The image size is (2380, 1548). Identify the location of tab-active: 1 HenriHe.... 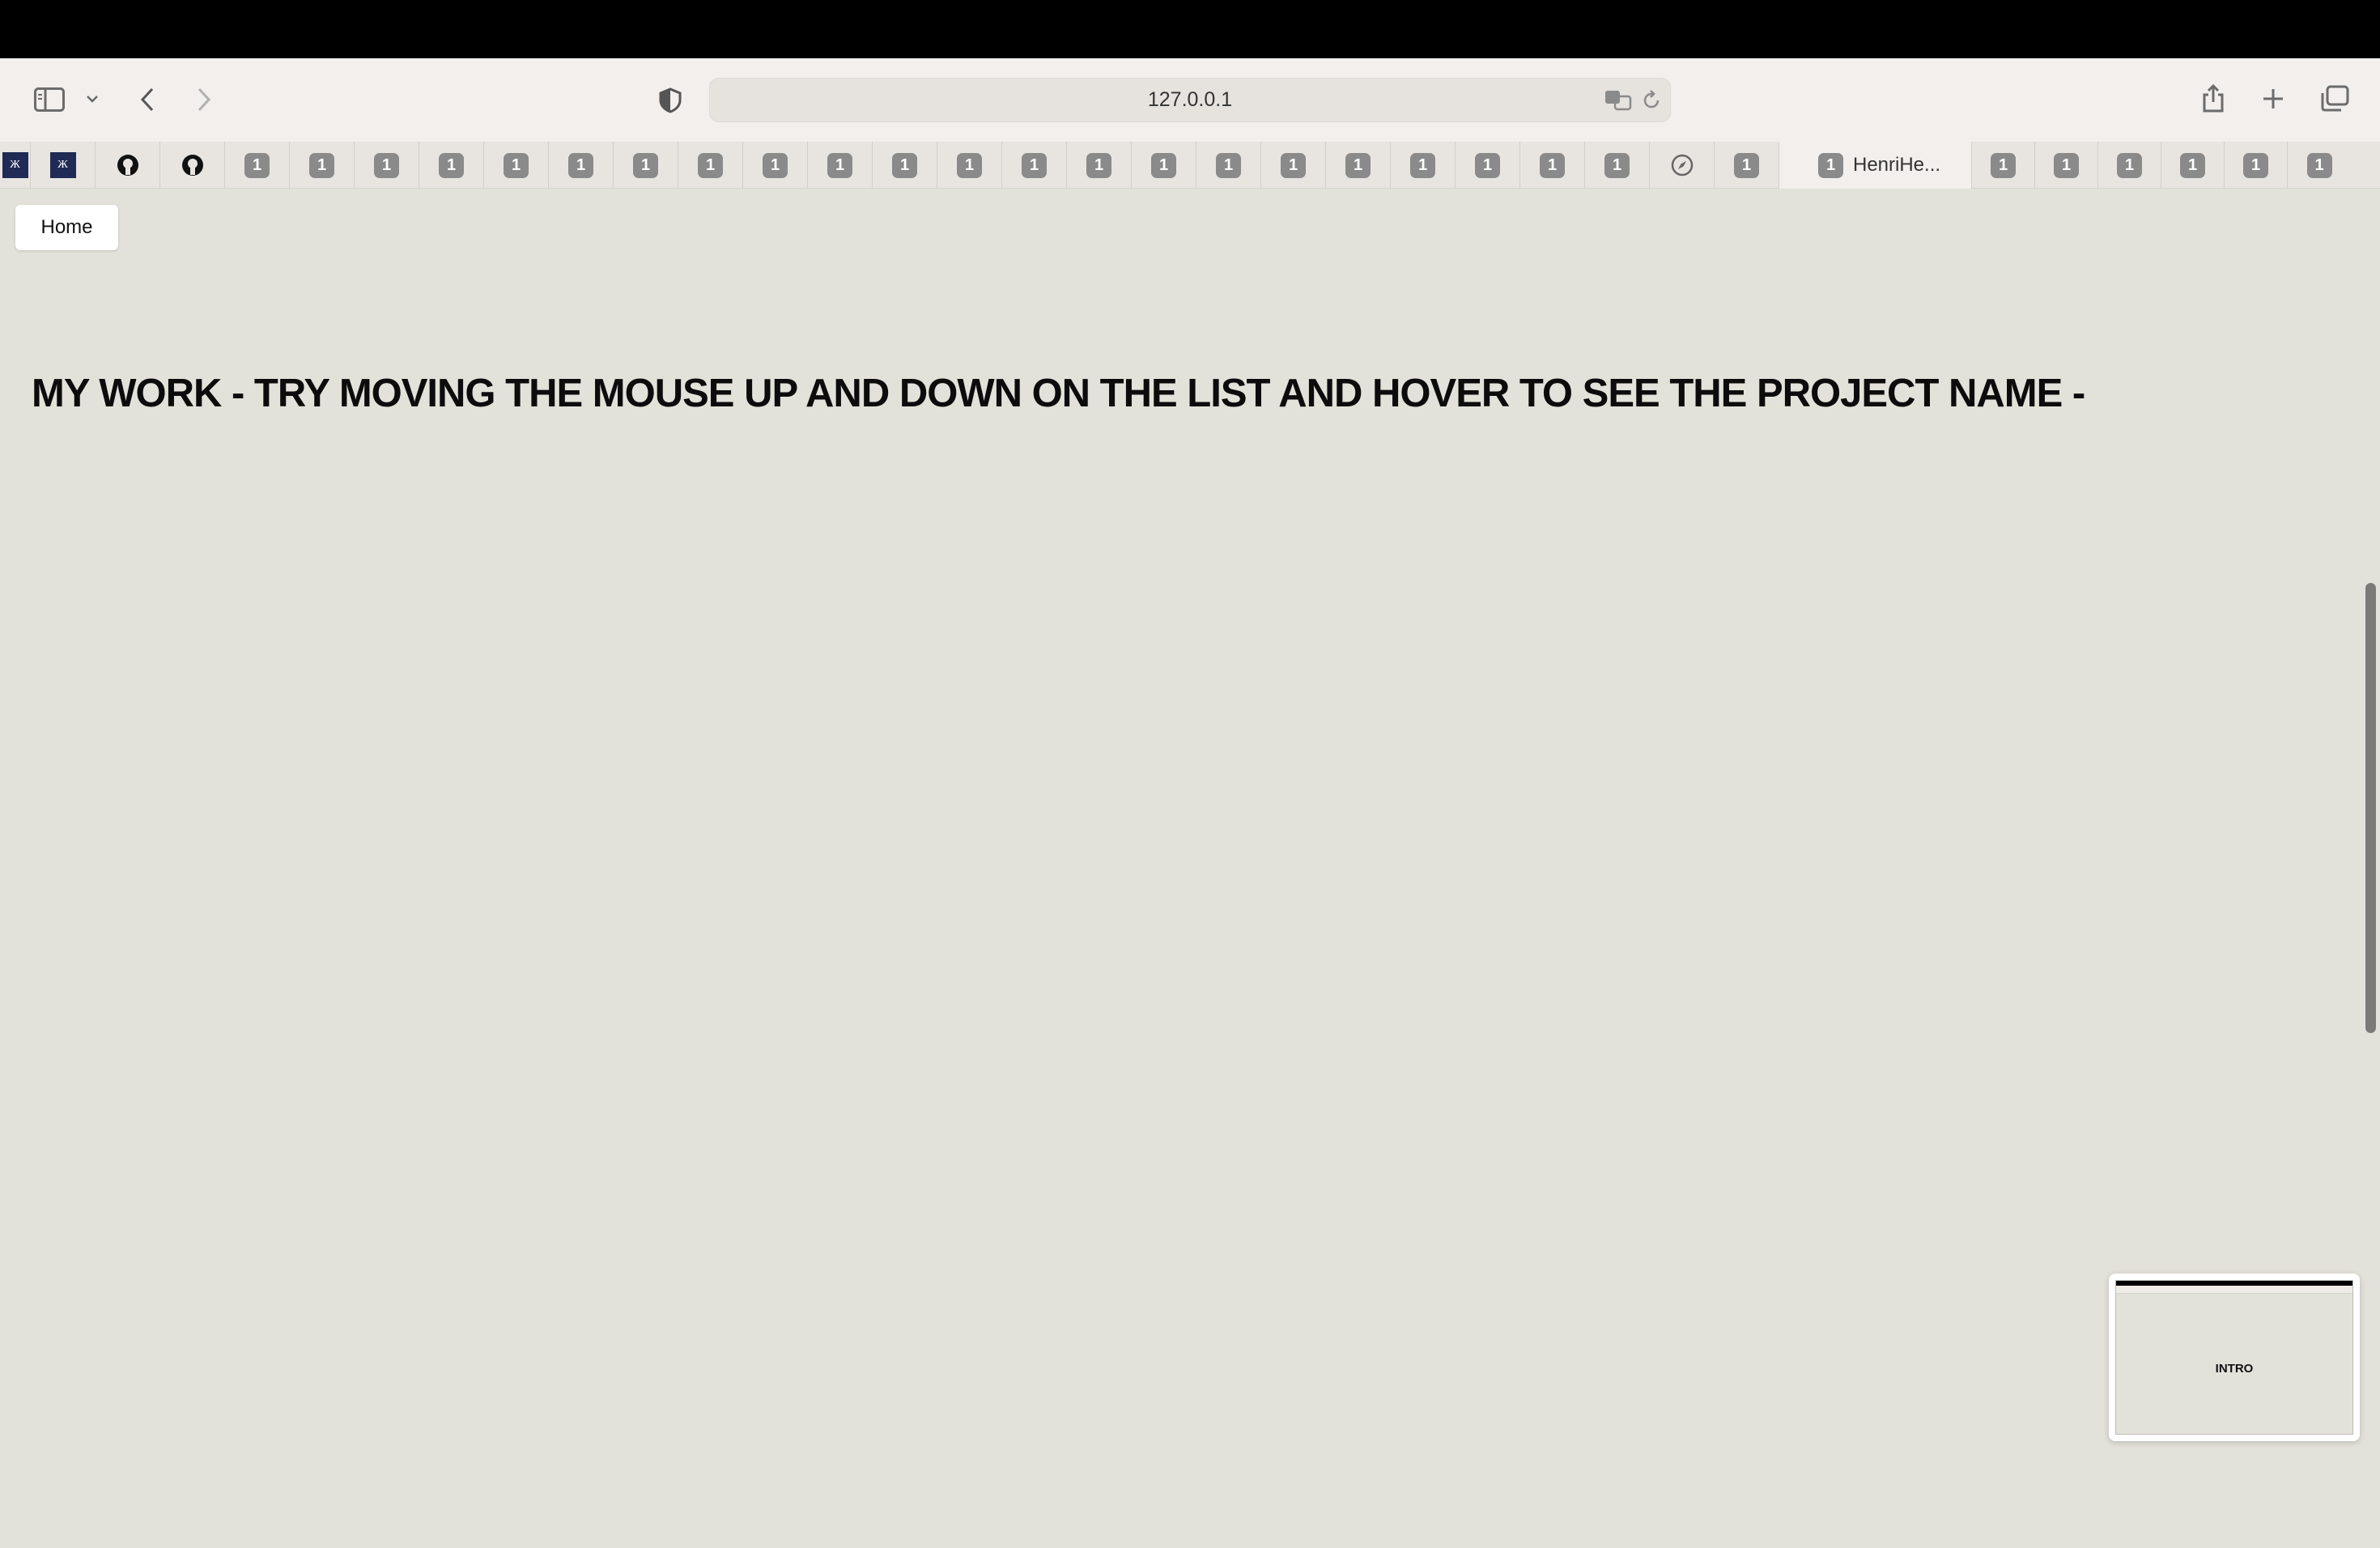
(1876, 166).